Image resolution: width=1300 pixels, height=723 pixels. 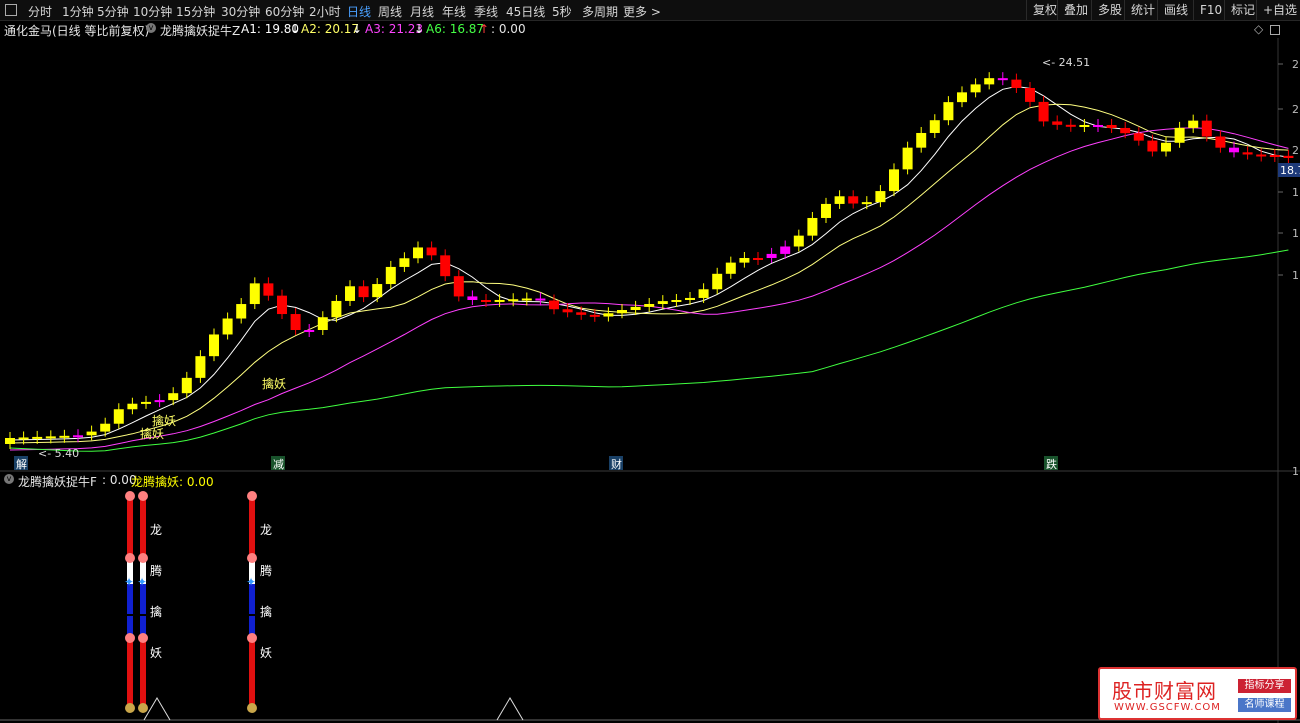 What do you see at coordinates (266, 530) in the screenshot?
I see `sub-glyph-b-0: 龙` at bounding box center [266, 530].